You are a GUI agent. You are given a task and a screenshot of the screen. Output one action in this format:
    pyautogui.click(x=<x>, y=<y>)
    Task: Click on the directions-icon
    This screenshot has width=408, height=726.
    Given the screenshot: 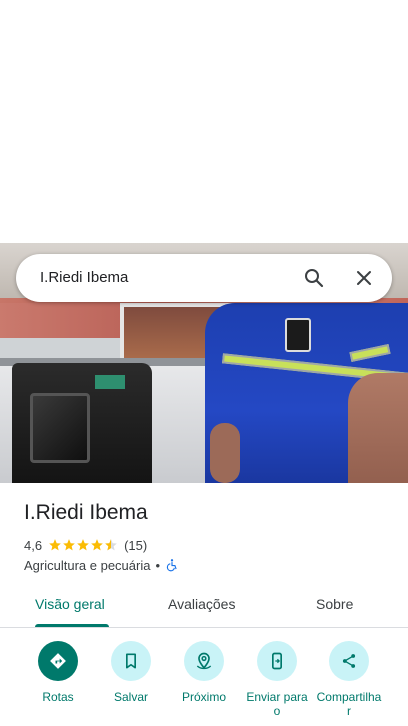 What is the action you would take?
    pyautogui.click(x=58, y=661)
    